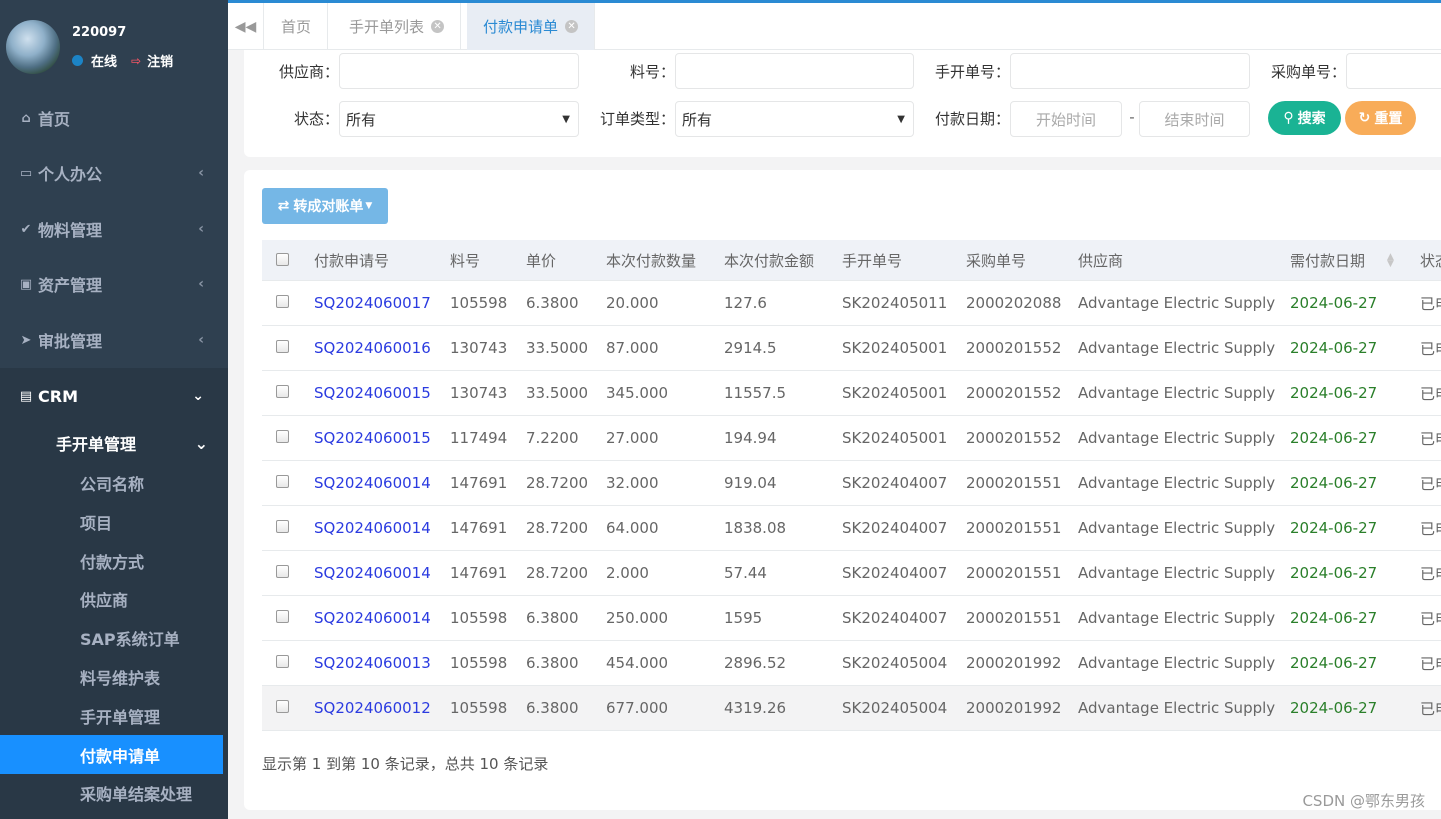 The height and width of the screenshot is (819, 1441). I want to click on part-number-cell: 147691, so click(479, 573).